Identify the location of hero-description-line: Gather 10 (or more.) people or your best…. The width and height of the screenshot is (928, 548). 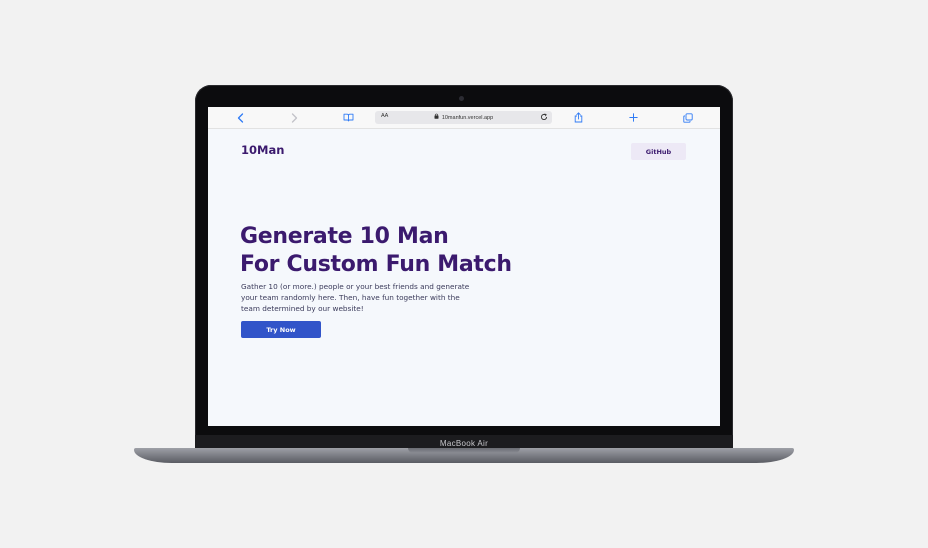
(355, 286).